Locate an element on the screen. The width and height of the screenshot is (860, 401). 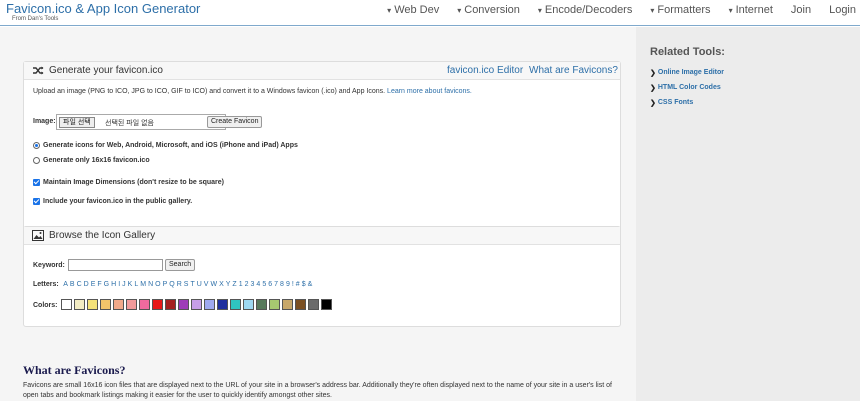
letter-link: C is located at coordinates (79, 284).